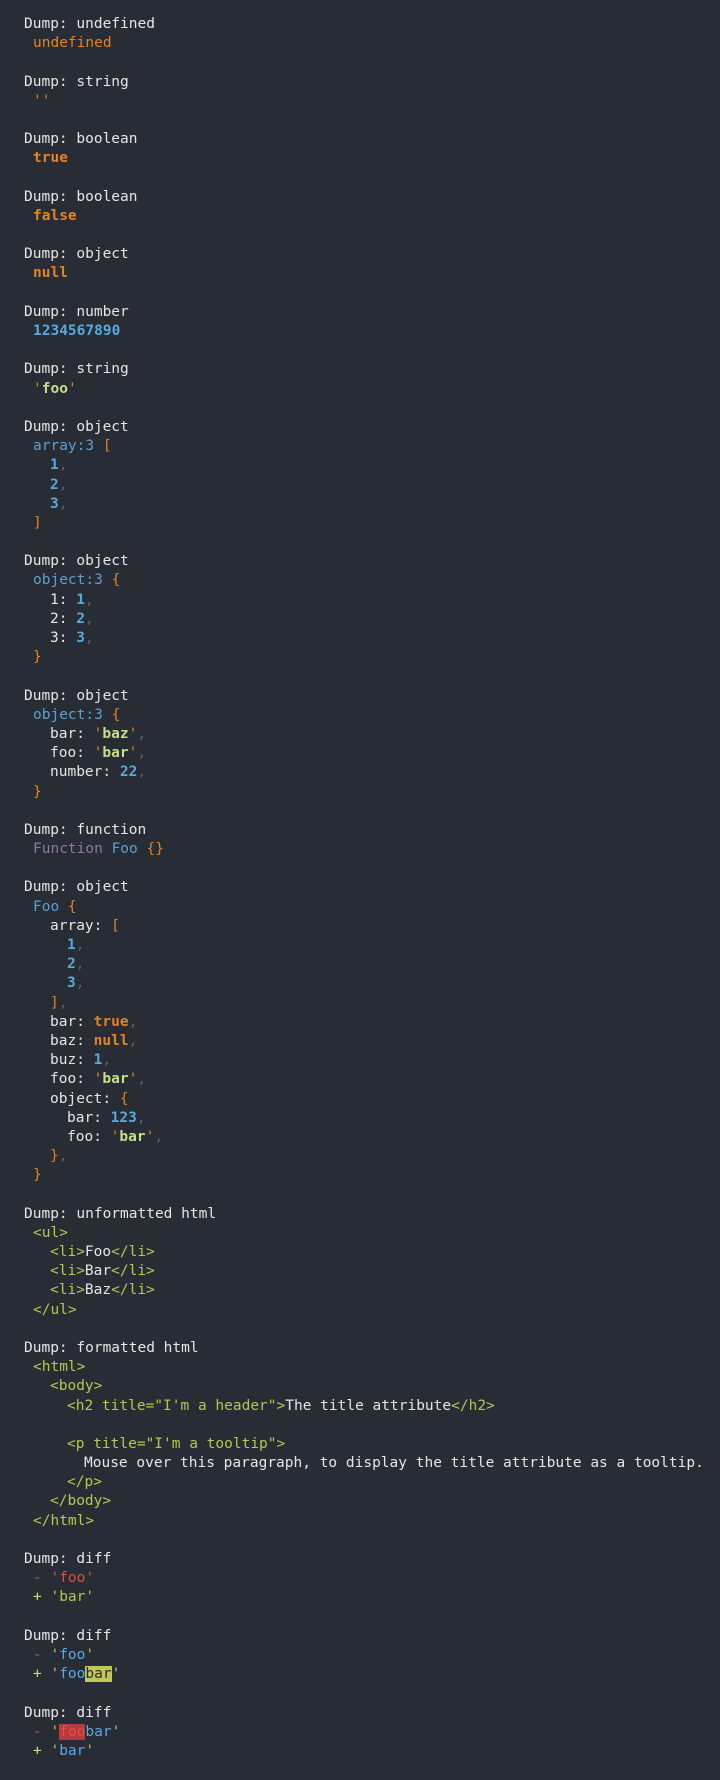 The height and width of the screenshot is (1780, 720). I want to click on token-type: array:3, so click(68, 446).